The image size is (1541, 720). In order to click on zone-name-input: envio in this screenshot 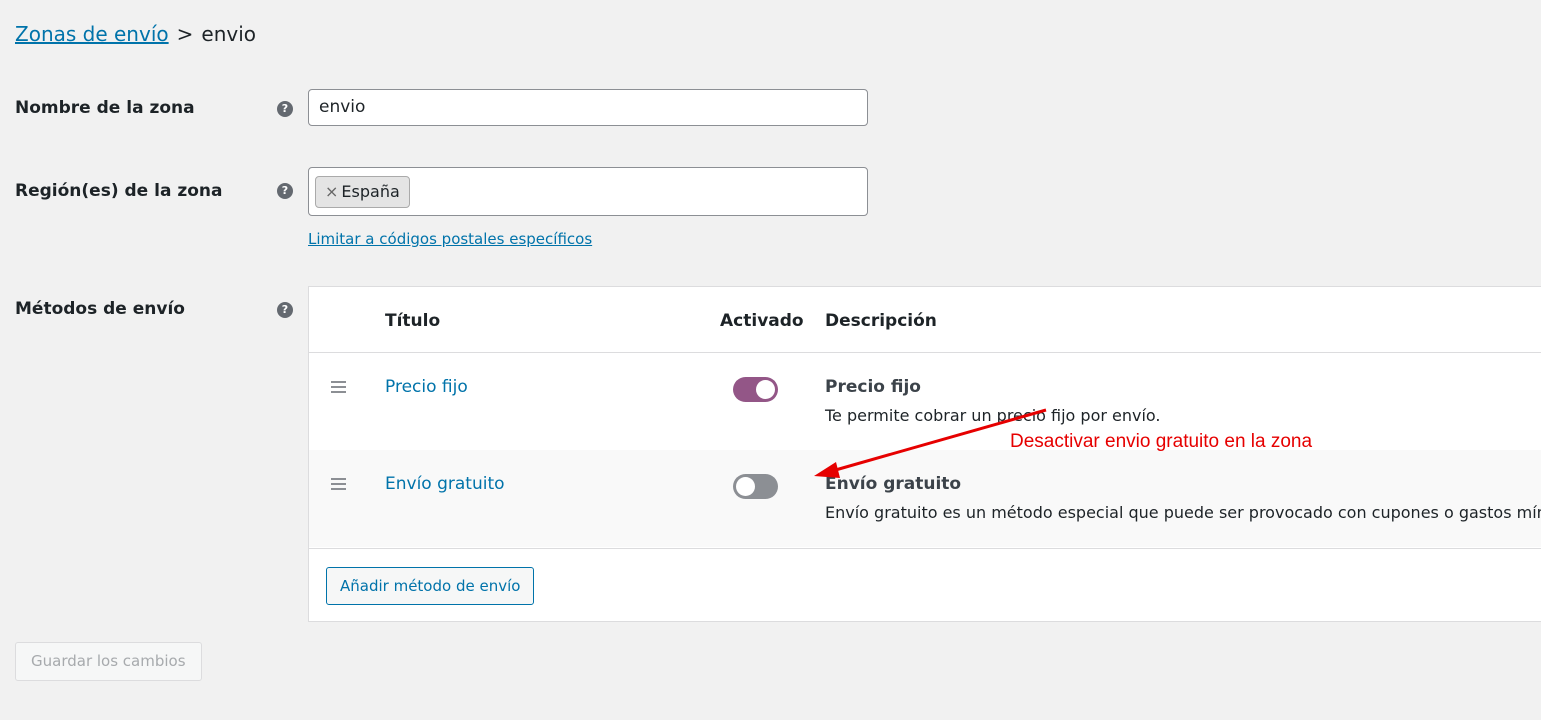, I will do `click(588, 107)`.